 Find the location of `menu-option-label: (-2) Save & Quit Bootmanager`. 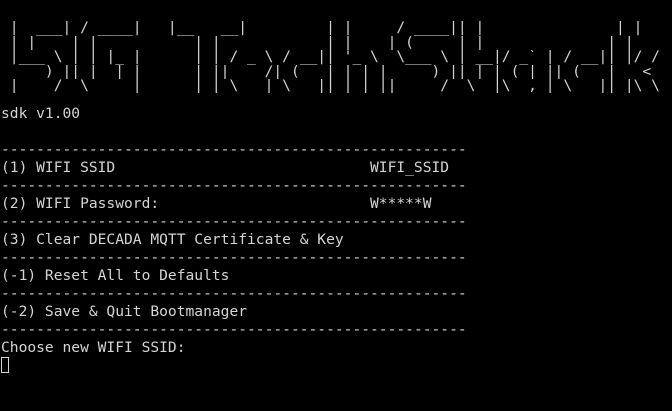

menu-option-label: (-2) Save & Quit Bootmanager is located at coordinates (124, 312).